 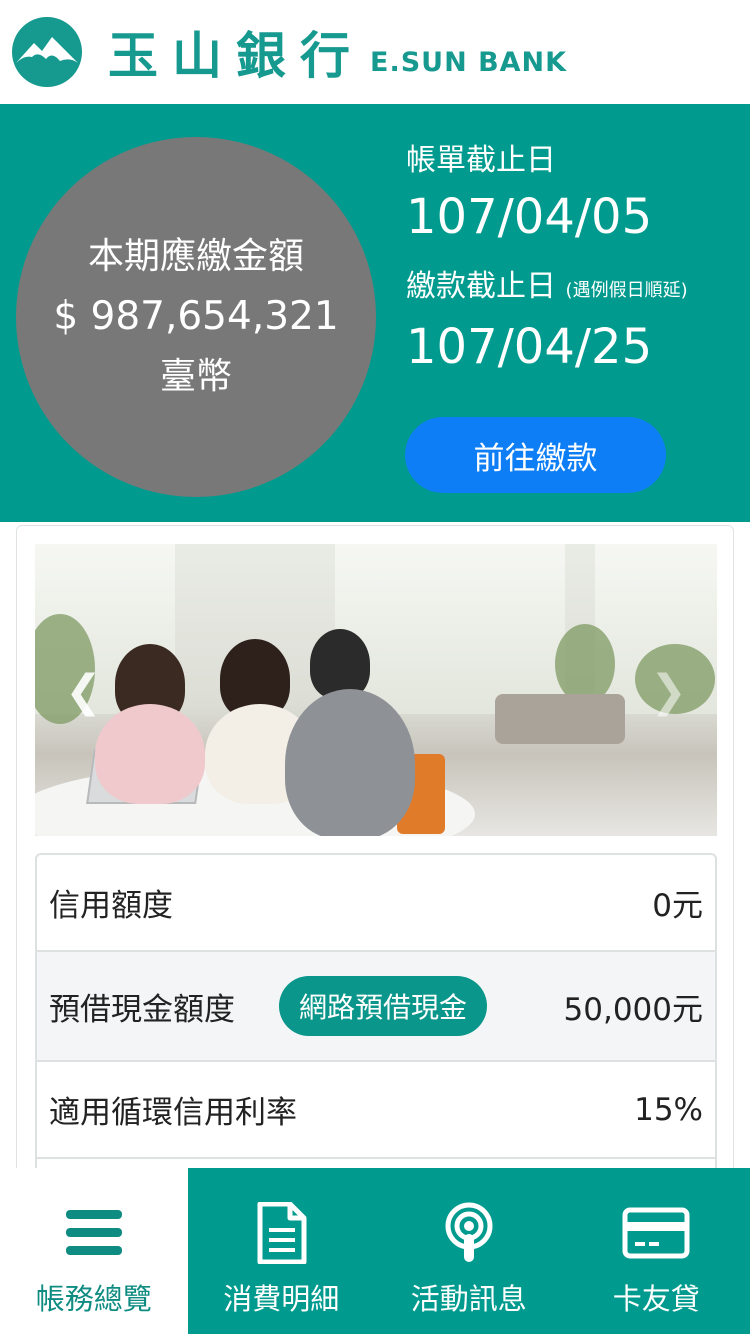 I want to click on payment-due-note: (遇例假日順延), so click(x=626, y=290).